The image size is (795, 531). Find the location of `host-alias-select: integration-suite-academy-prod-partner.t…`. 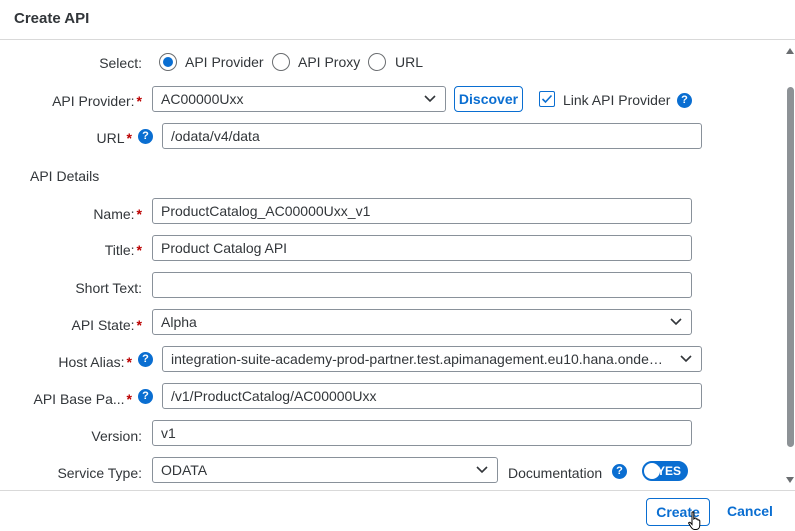

host-alias-select: integration-suite-academy-prod-partner.t… is located at coordinates (432, 359).